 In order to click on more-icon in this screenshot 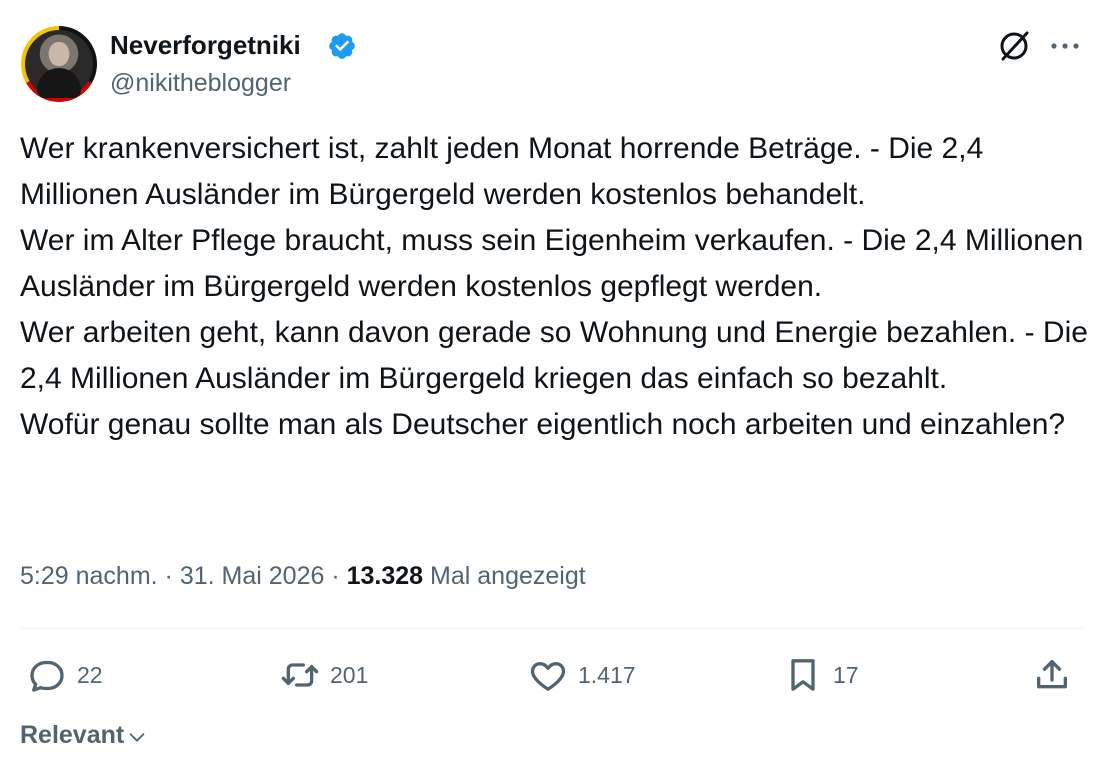, I will do `click(1065, 46)`.